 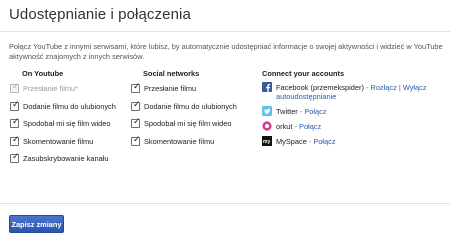 What do you see at coordinates (301, 111) in the screenshot?
I see `twitter-line: Twitter - Połącz` at bounding box center [301, 111].